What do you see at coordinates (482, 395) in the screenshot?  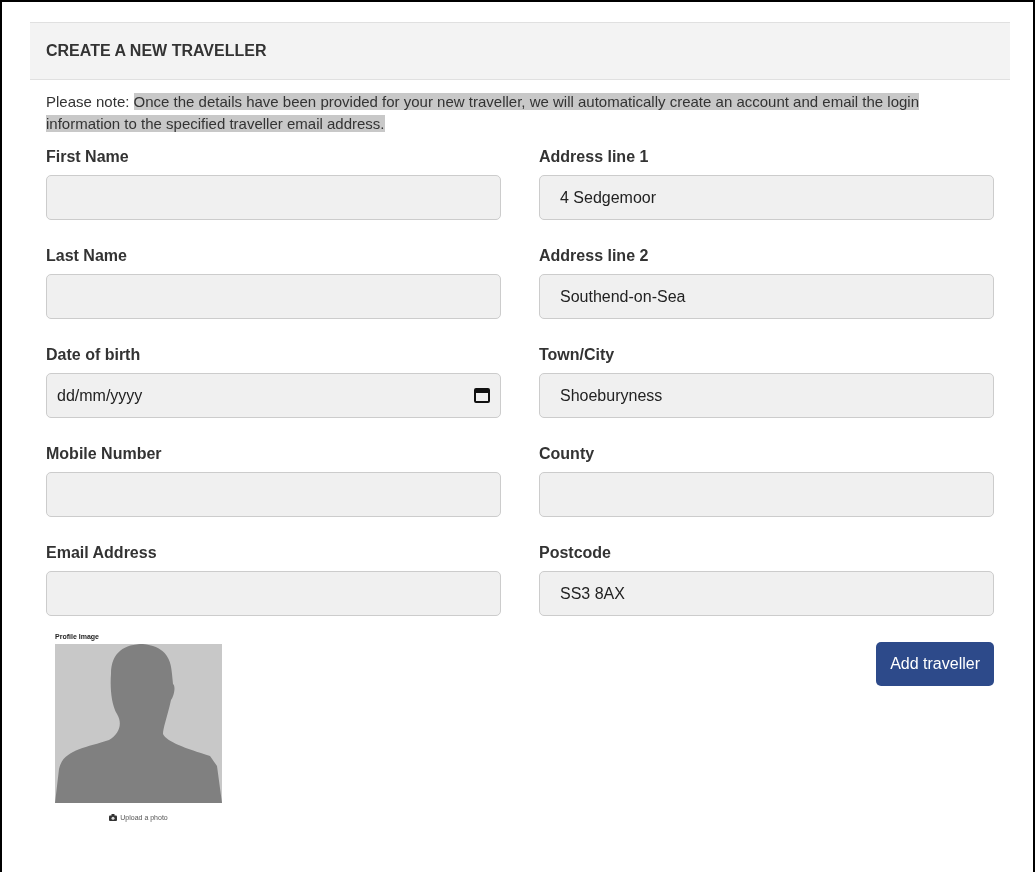 I see `calendar-icon` at bounding box center [482, 395].